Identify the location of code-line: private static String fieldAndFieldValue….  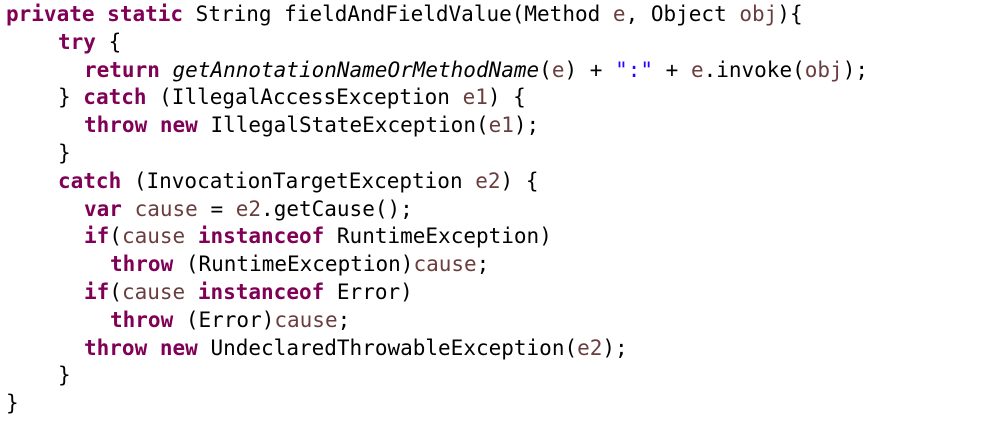
(404, 14).